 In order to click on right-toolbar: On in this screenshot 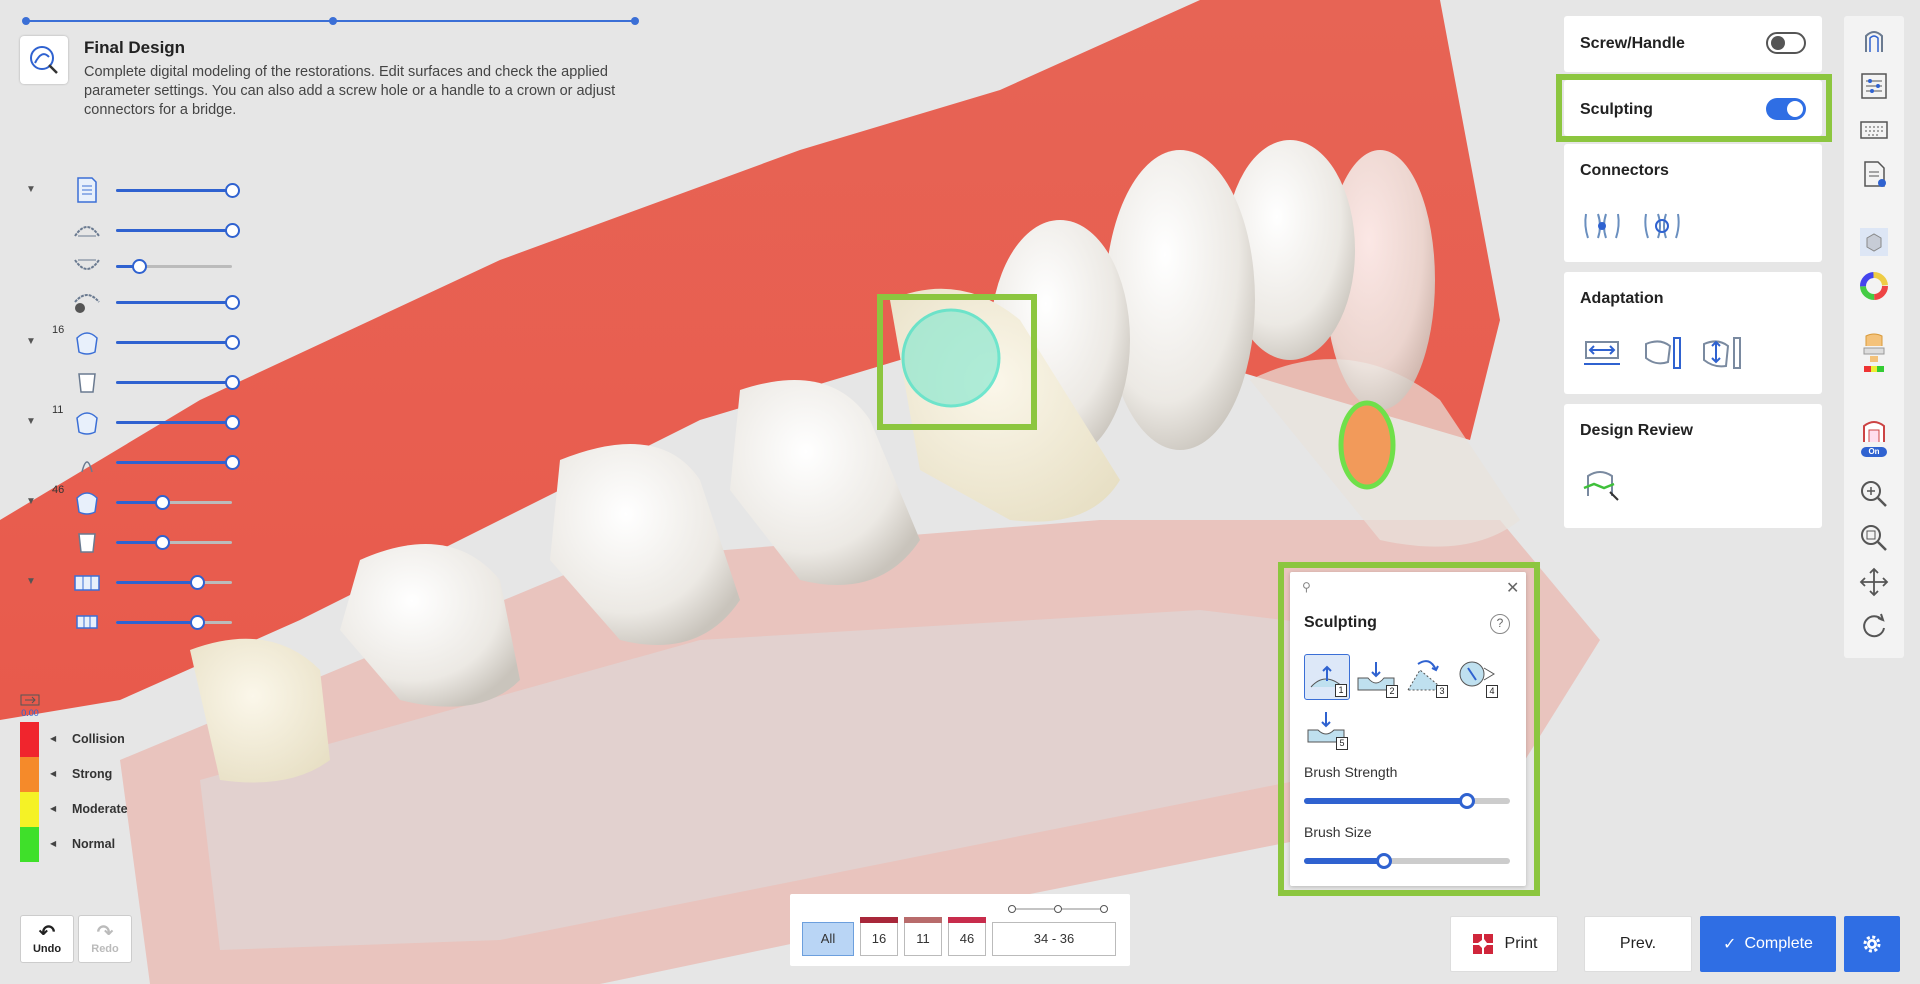, I will do `click(1874, 337)`.